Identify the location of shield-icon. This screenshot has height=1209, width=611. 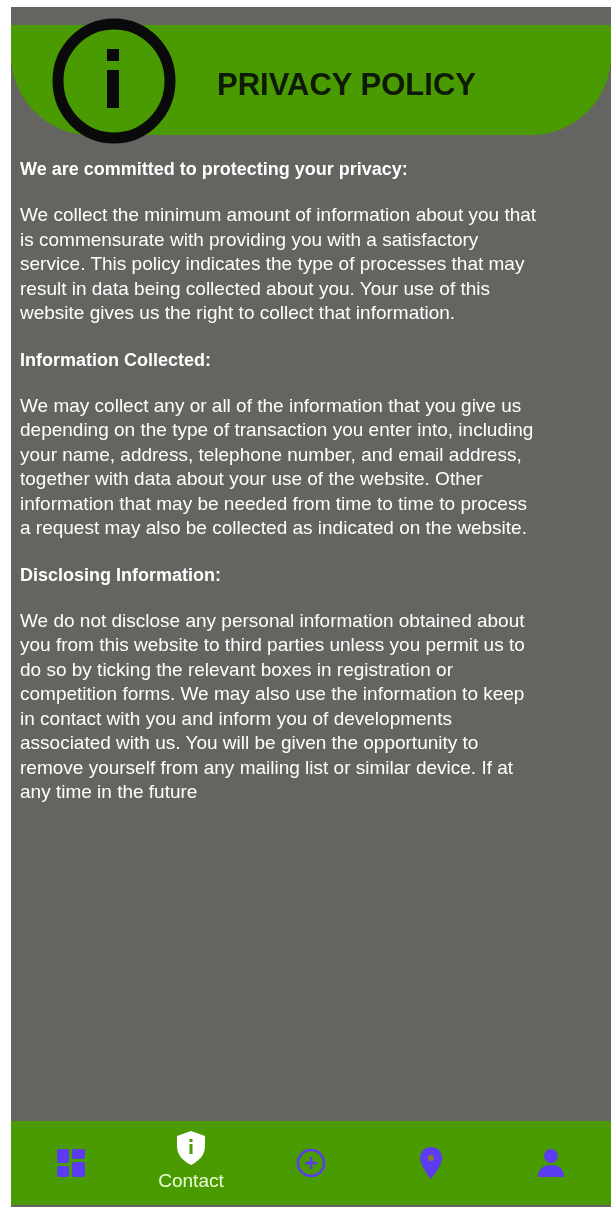
(191, 1147).